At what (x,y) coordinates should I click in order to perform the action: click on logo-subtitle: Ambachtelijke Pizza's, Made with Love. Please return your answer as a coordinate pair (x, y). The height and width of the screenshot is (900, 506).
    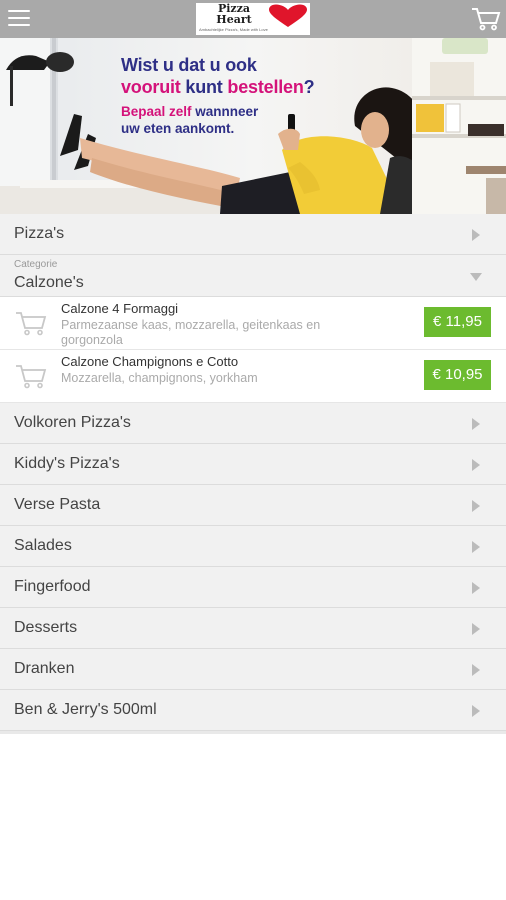
    Looking at the image, I should click on (233, 29).